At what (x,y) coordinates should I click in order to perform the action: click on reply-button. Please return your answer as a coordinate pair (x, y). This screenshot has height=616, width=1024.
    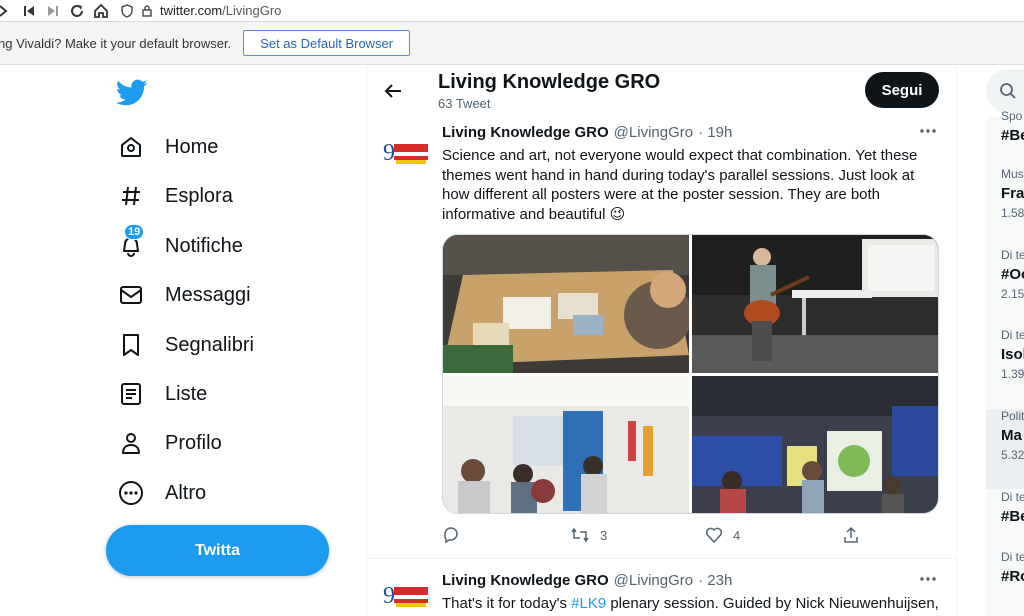
    Looking at the image, I should click on (456, 535).